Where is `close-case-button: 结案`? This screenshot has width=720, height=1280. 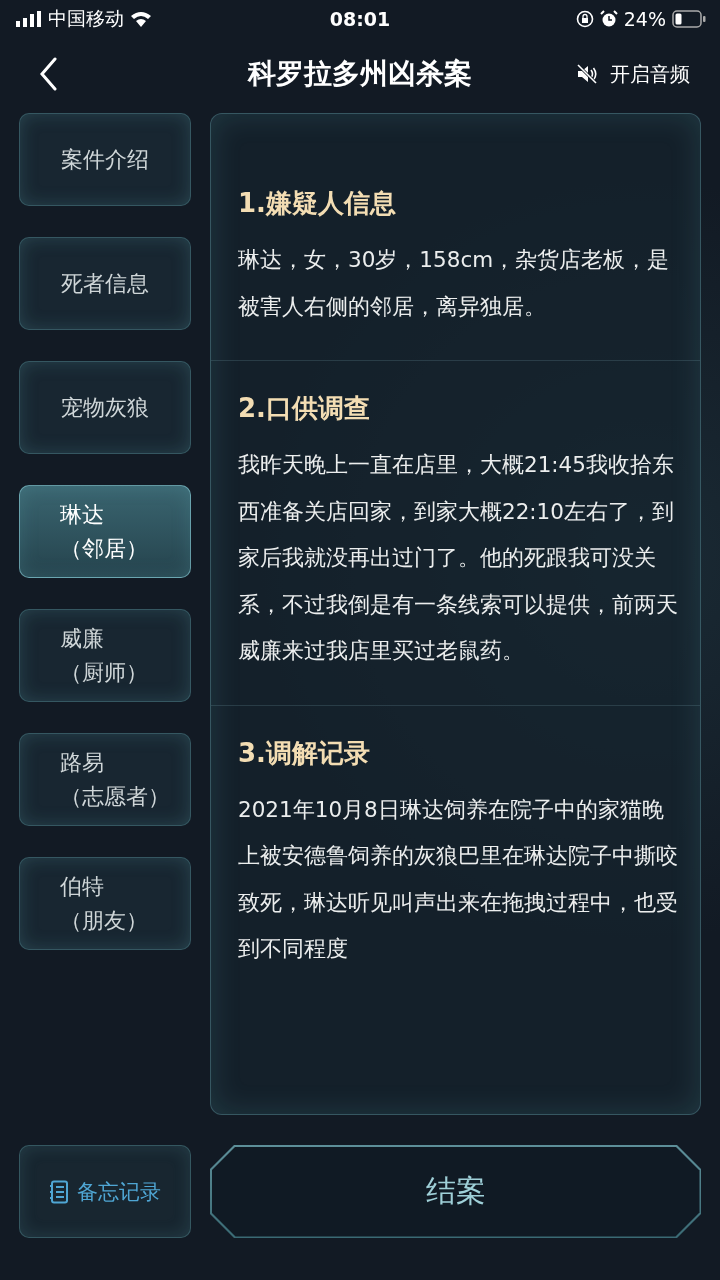 close-case-button: 结案 is located at coordinates (455, 1191).